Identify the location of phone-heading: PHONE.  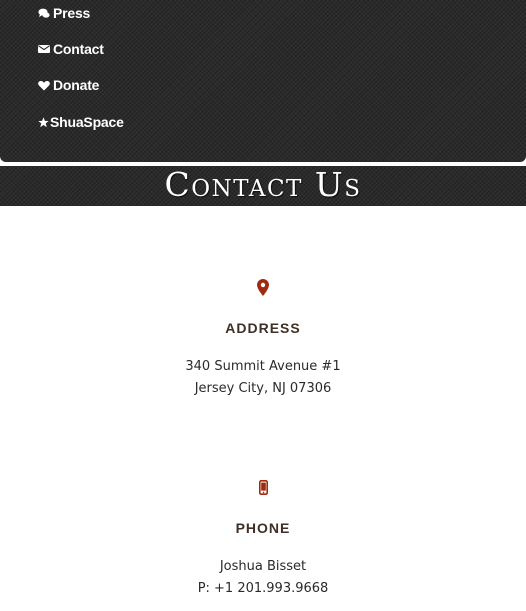
(263, 528).